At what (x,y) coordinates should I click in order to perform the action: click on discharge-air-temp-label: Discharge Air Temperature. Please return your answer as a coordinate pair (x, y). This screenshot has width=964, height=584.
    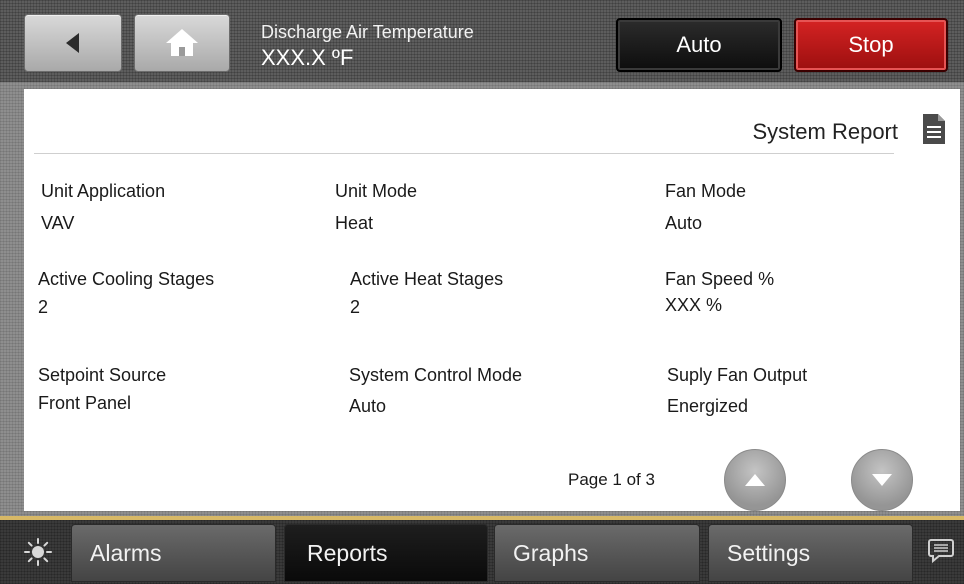
    Looking at the image, I should click on (367, 32).